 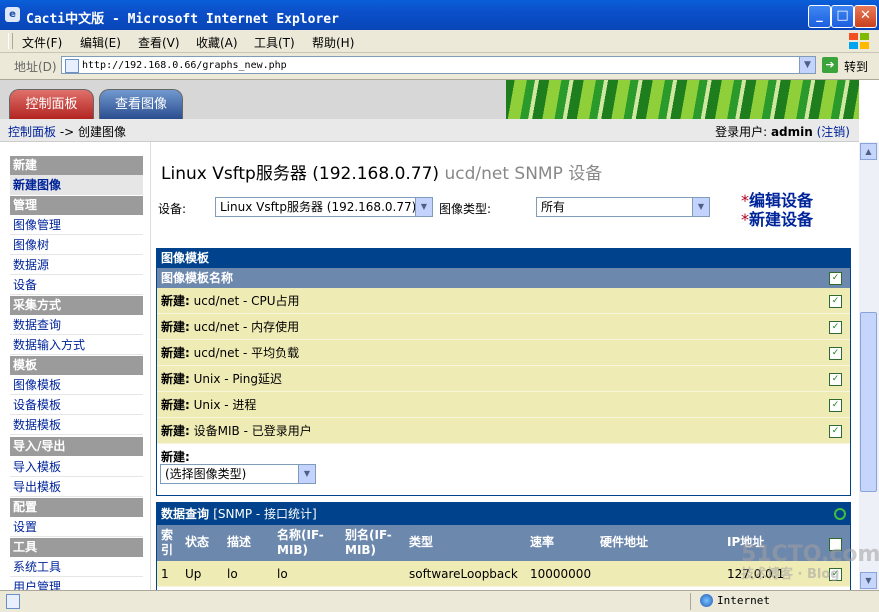 What do you see at coordinates (842, 16) in the screenshot?
I see `maximize-button: □` at bounding box center [842, 16].